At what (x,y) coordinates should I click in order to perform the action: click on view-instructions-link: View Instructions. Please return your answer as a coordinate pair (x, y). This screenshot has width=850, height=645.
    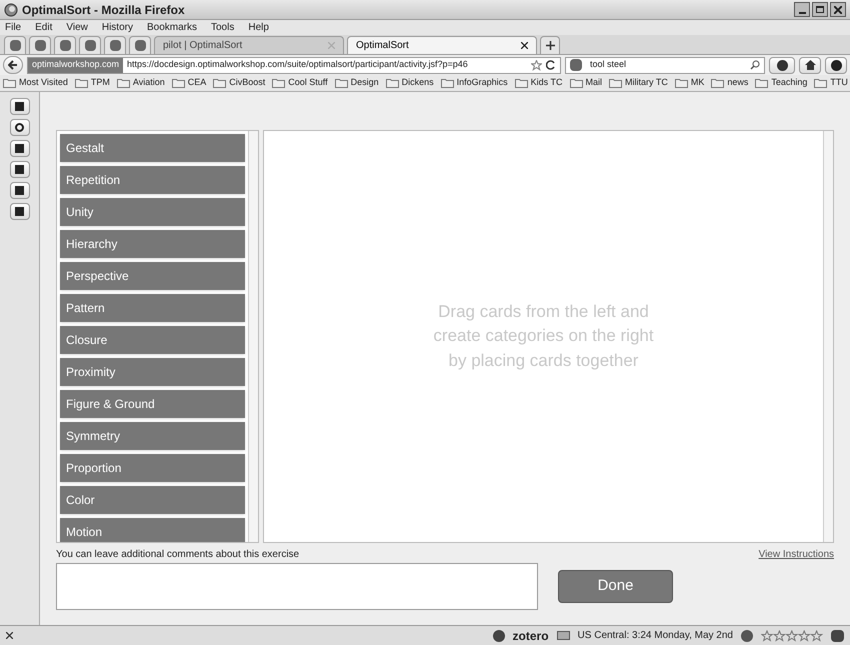
    Looking at the image, I should click on (796, 554).